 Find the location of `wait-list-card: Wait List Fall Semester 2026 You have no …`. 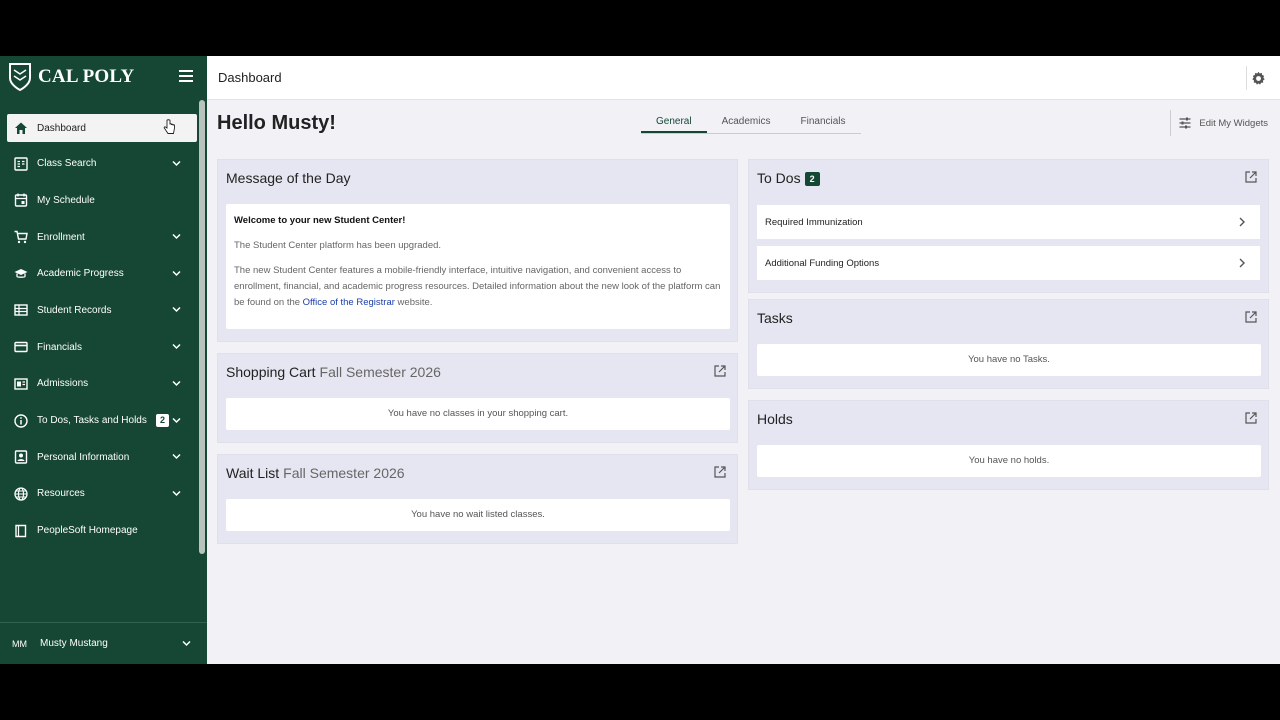

wait-list-card: Wait List Fall Semester 2026 You have no … is located at coordinates (477, 499).